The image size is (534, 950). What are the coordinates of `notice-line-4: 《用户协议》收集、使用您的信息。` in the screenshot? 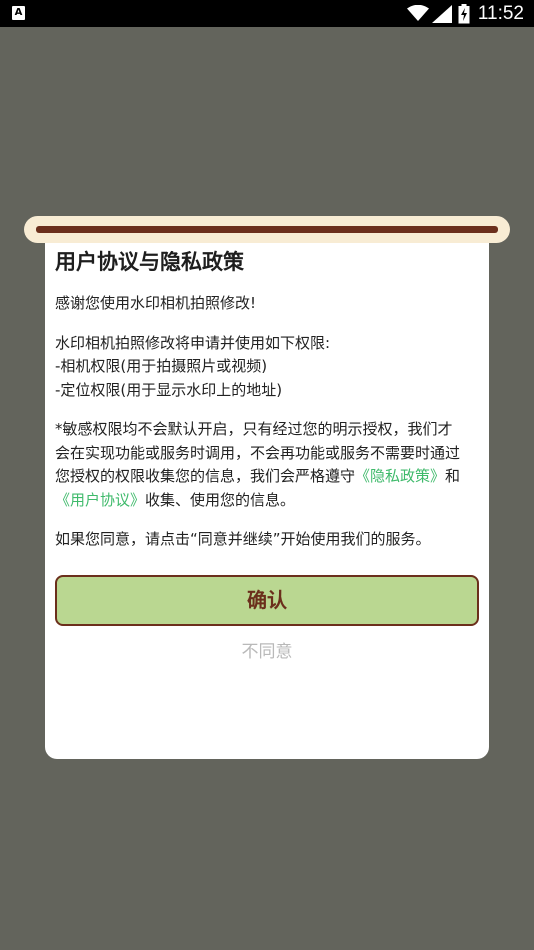 It's located at (268, 501).